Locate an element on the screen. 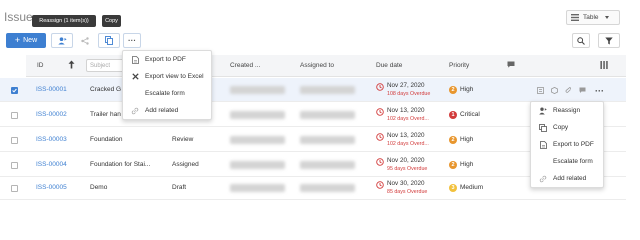 The width and height of the screenshot is (640, 240). due-date: Nov 30, 2020 is located at coordinates (406, 183).